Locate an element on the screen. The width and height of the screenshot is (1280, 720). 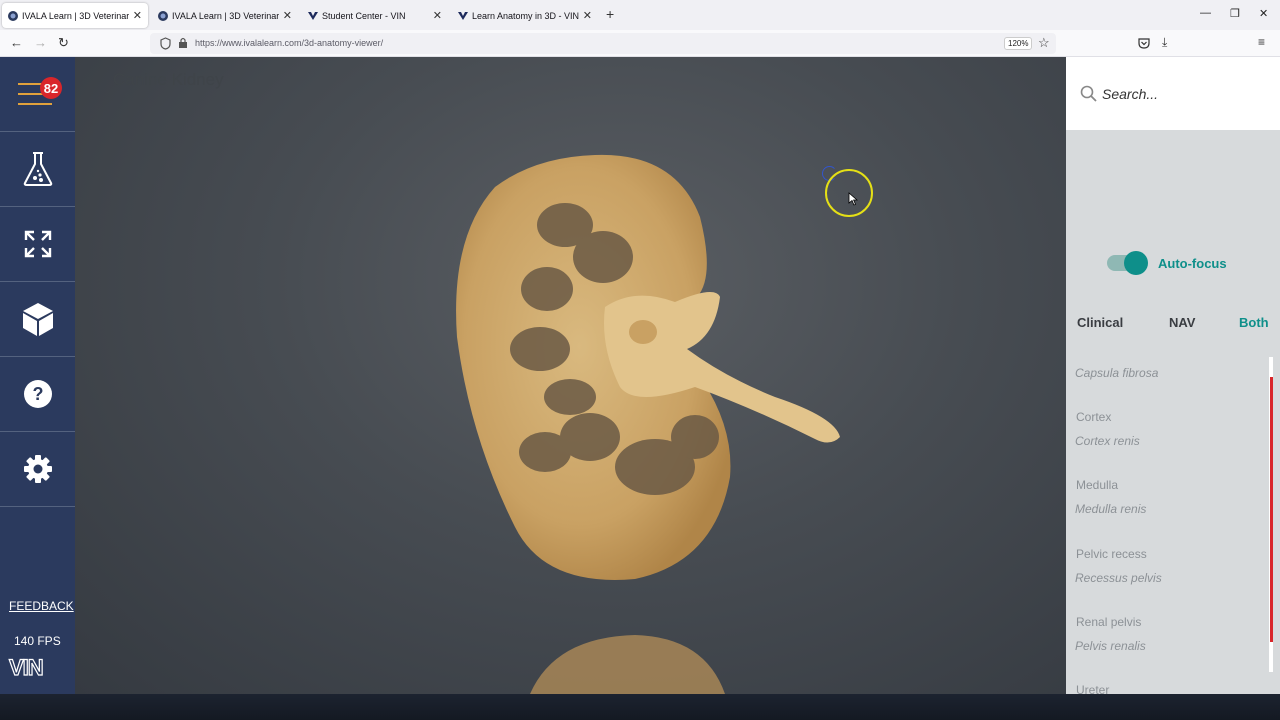
search-bar is located at coordinates (1173, 93).